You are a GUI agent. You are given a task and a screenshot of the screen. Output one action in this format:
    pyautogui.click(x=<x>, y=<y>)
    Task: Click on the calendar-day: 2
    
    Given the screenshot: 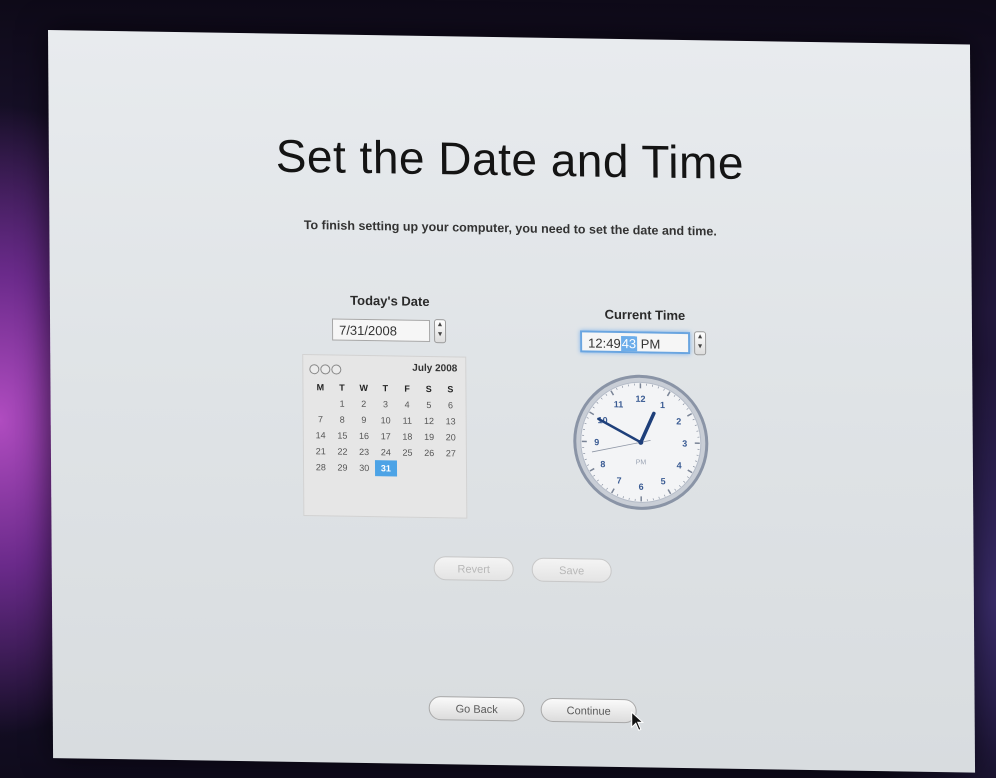 What is the action you would take?
    pyautogui.click(x=364, y=404)
    